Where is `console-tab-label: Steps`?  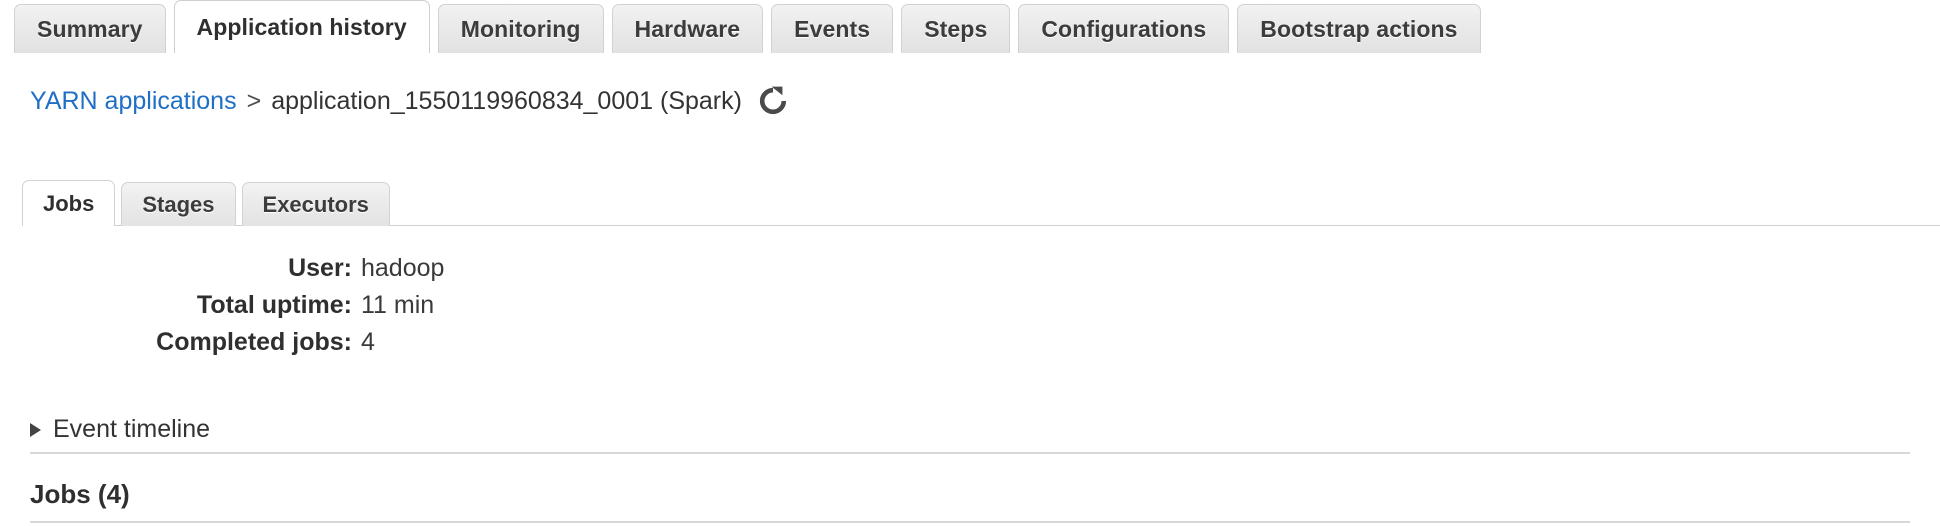
console-tab-label: Steps is located at coordinates (956, 28).